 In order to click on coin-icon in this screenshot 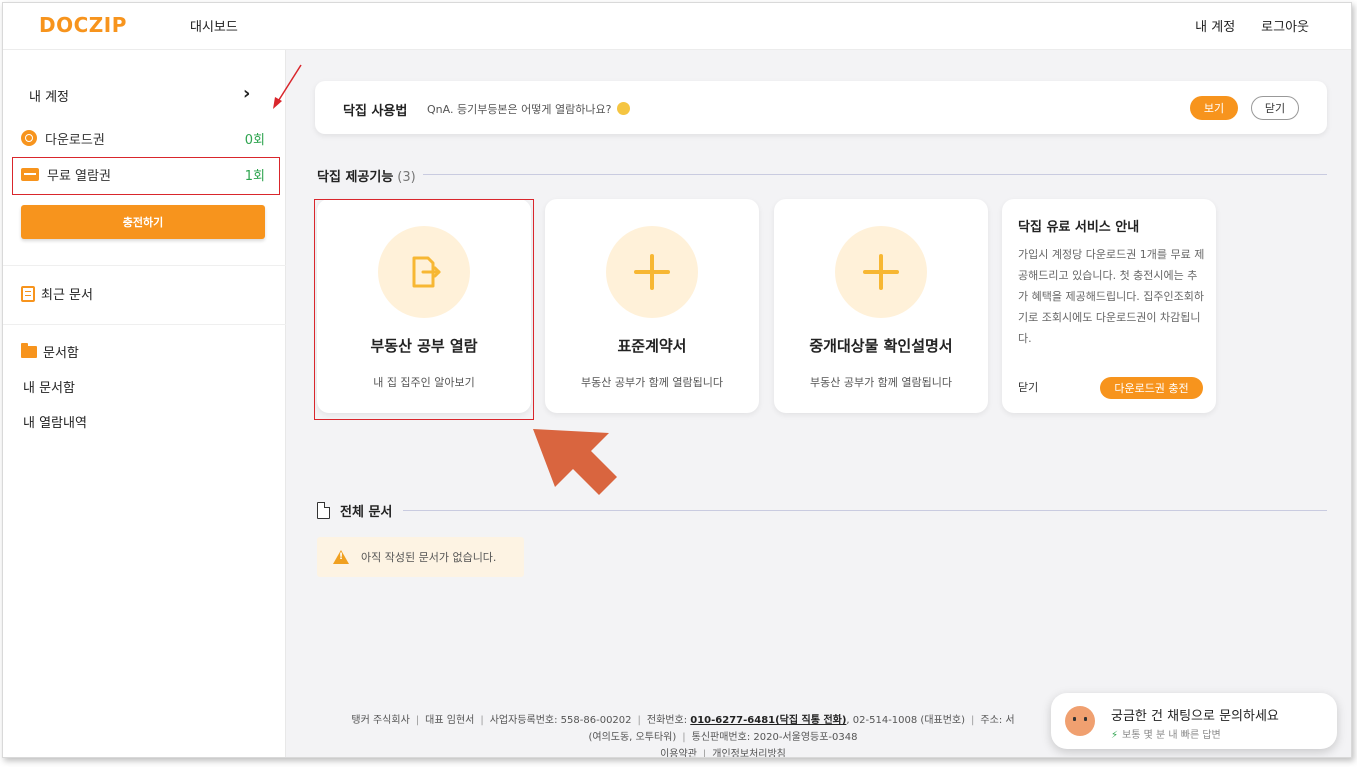, I will do `click(29, 138)`.